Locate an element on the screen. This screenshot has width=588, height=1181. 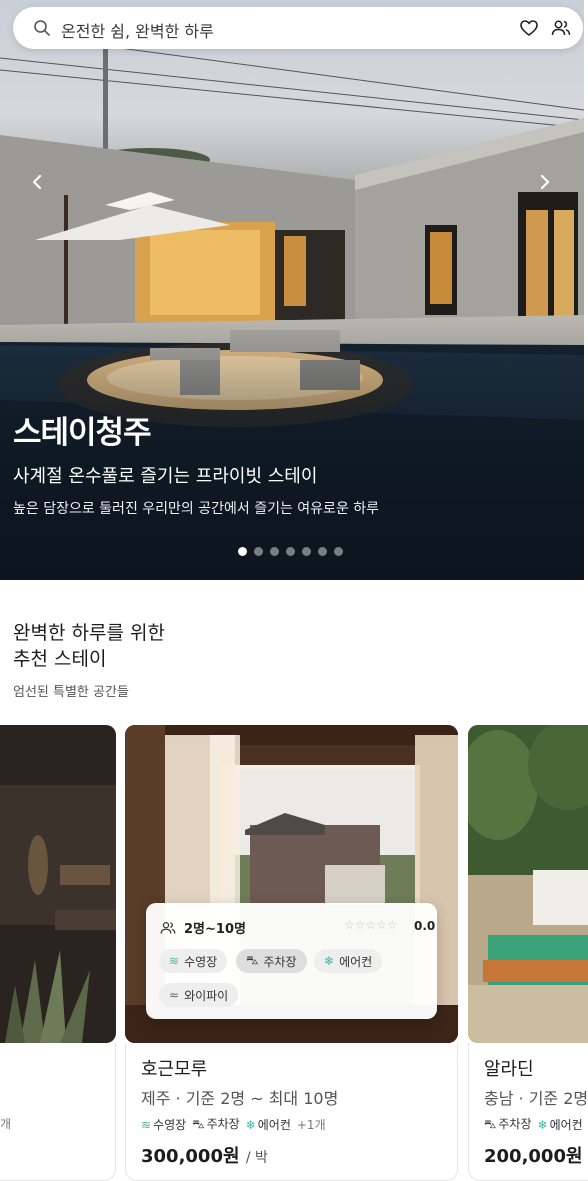
hero-description: 높은 담장으로 둘러진 우리만의 공간에서 즐기는 여유로운 하루 is located at coordinates (196, 509).